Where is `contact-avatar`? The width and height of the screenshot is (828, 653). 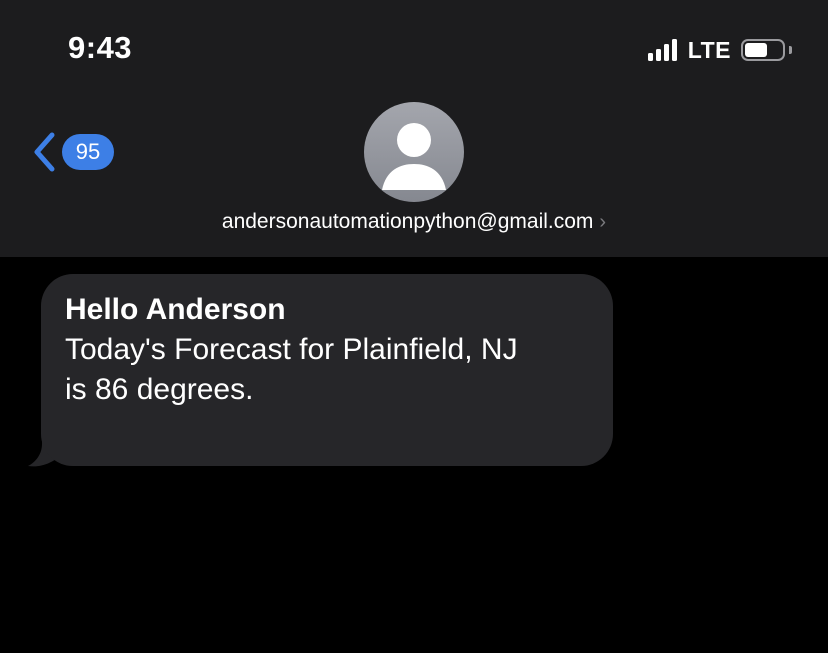
contact-avatar is located at coordinates (414, 152).